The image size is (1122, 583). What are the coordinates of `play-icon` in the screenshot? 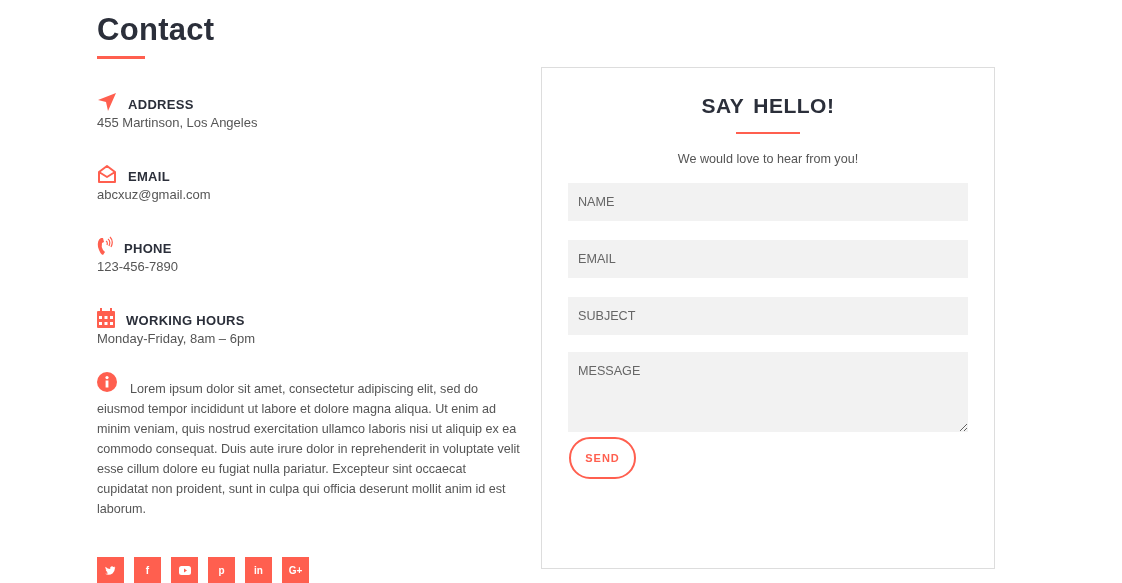 It's located at (184, 570).